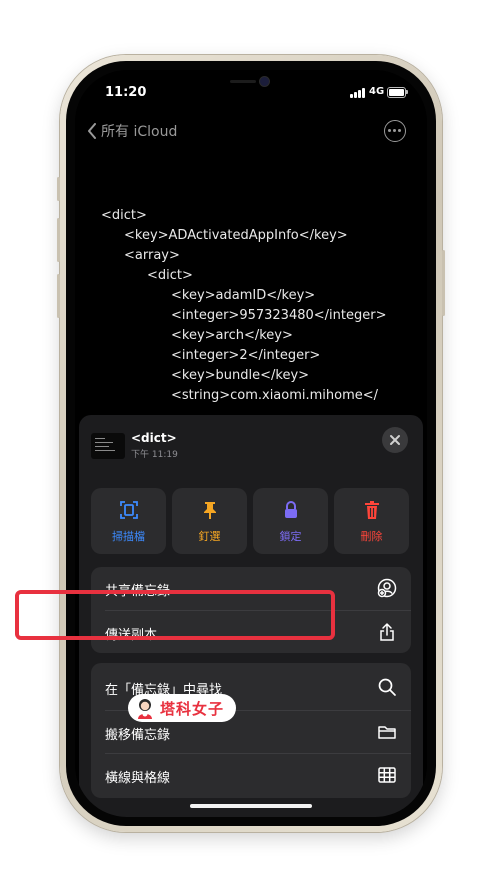 This screenshot has height=888, width=500. Describe the element at coordinates (251, 521) in the screenshot. I see `quick-actions: 掃描檔 釘選 鎖定 刪除` at that location.